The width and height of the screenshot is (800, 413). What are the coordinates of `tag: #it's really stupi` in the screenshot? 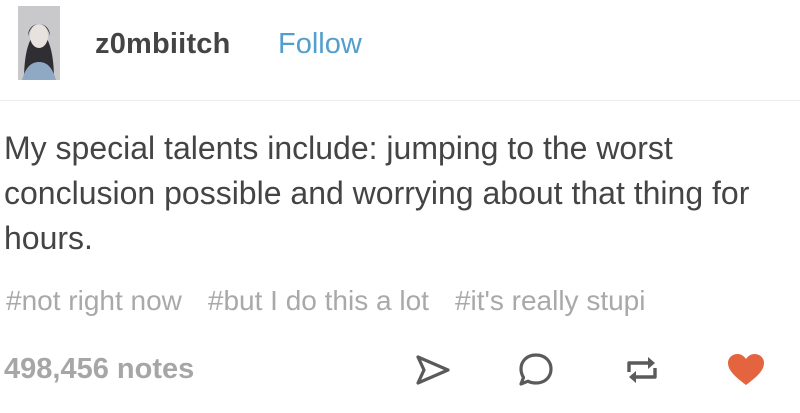 It's located at (550, 301).